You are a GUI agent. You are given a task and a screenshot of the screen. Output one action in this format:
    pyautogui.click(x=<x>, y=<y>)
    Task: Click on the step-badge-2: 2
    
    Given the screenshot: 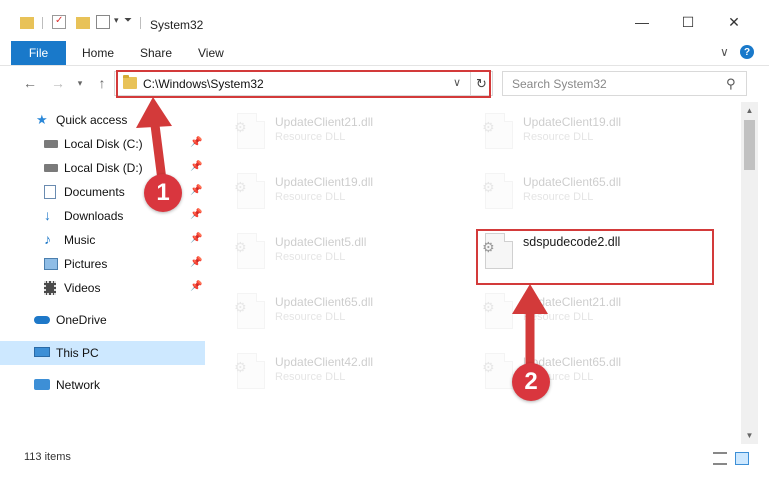 What is the action you would take?
    pyautogui.click(x=531, y=382)
    